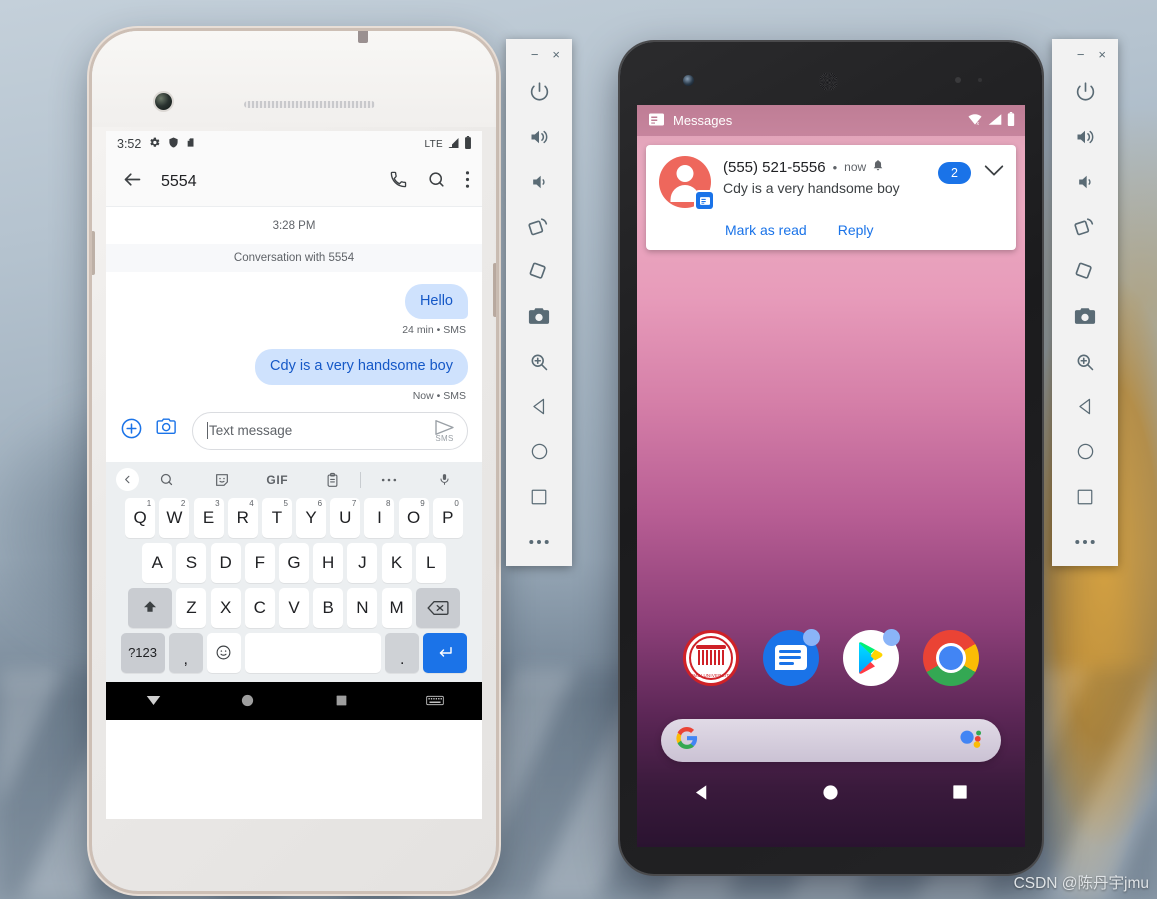 This screenshot has height=899, width=1157. Describe the element at coordinates (185, 652) in the screenshot. I see `comma-key: ,` at that location.